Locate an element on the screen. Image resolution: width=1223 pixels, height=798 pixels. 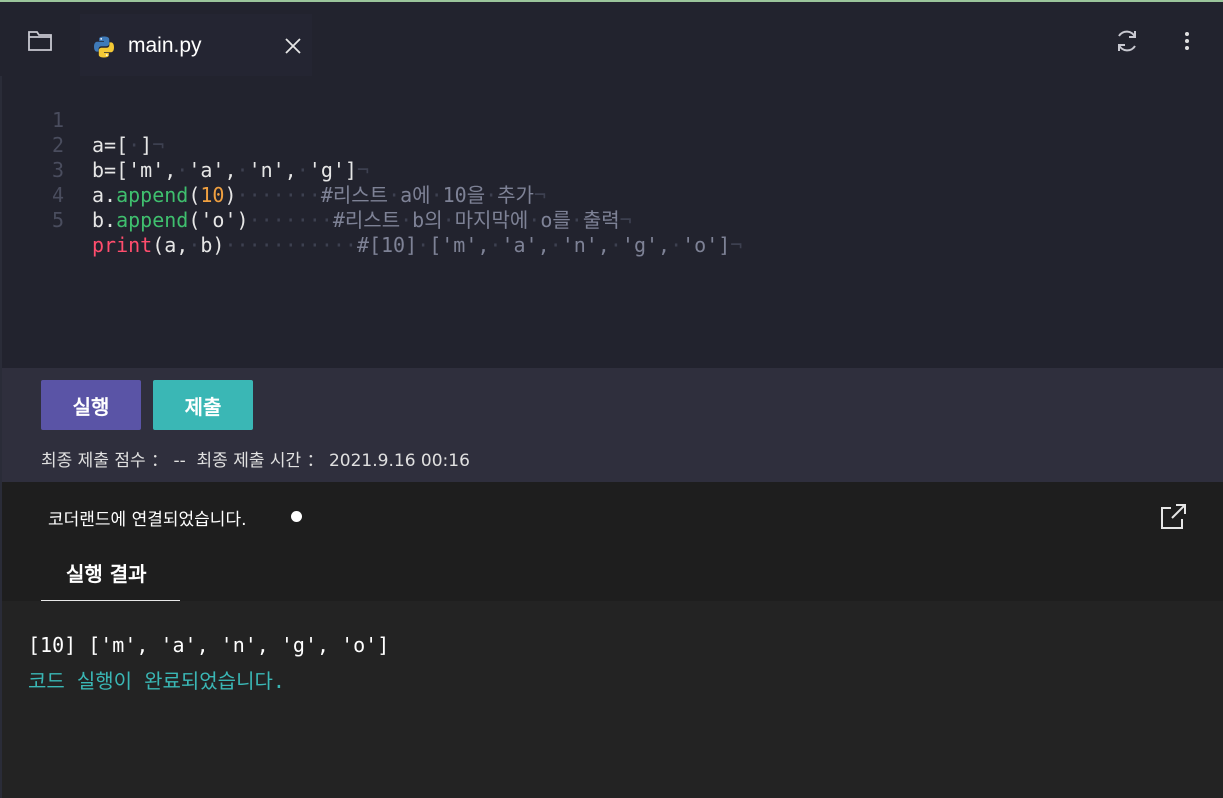
code-token: a에 is located at coordinates (415, 195).